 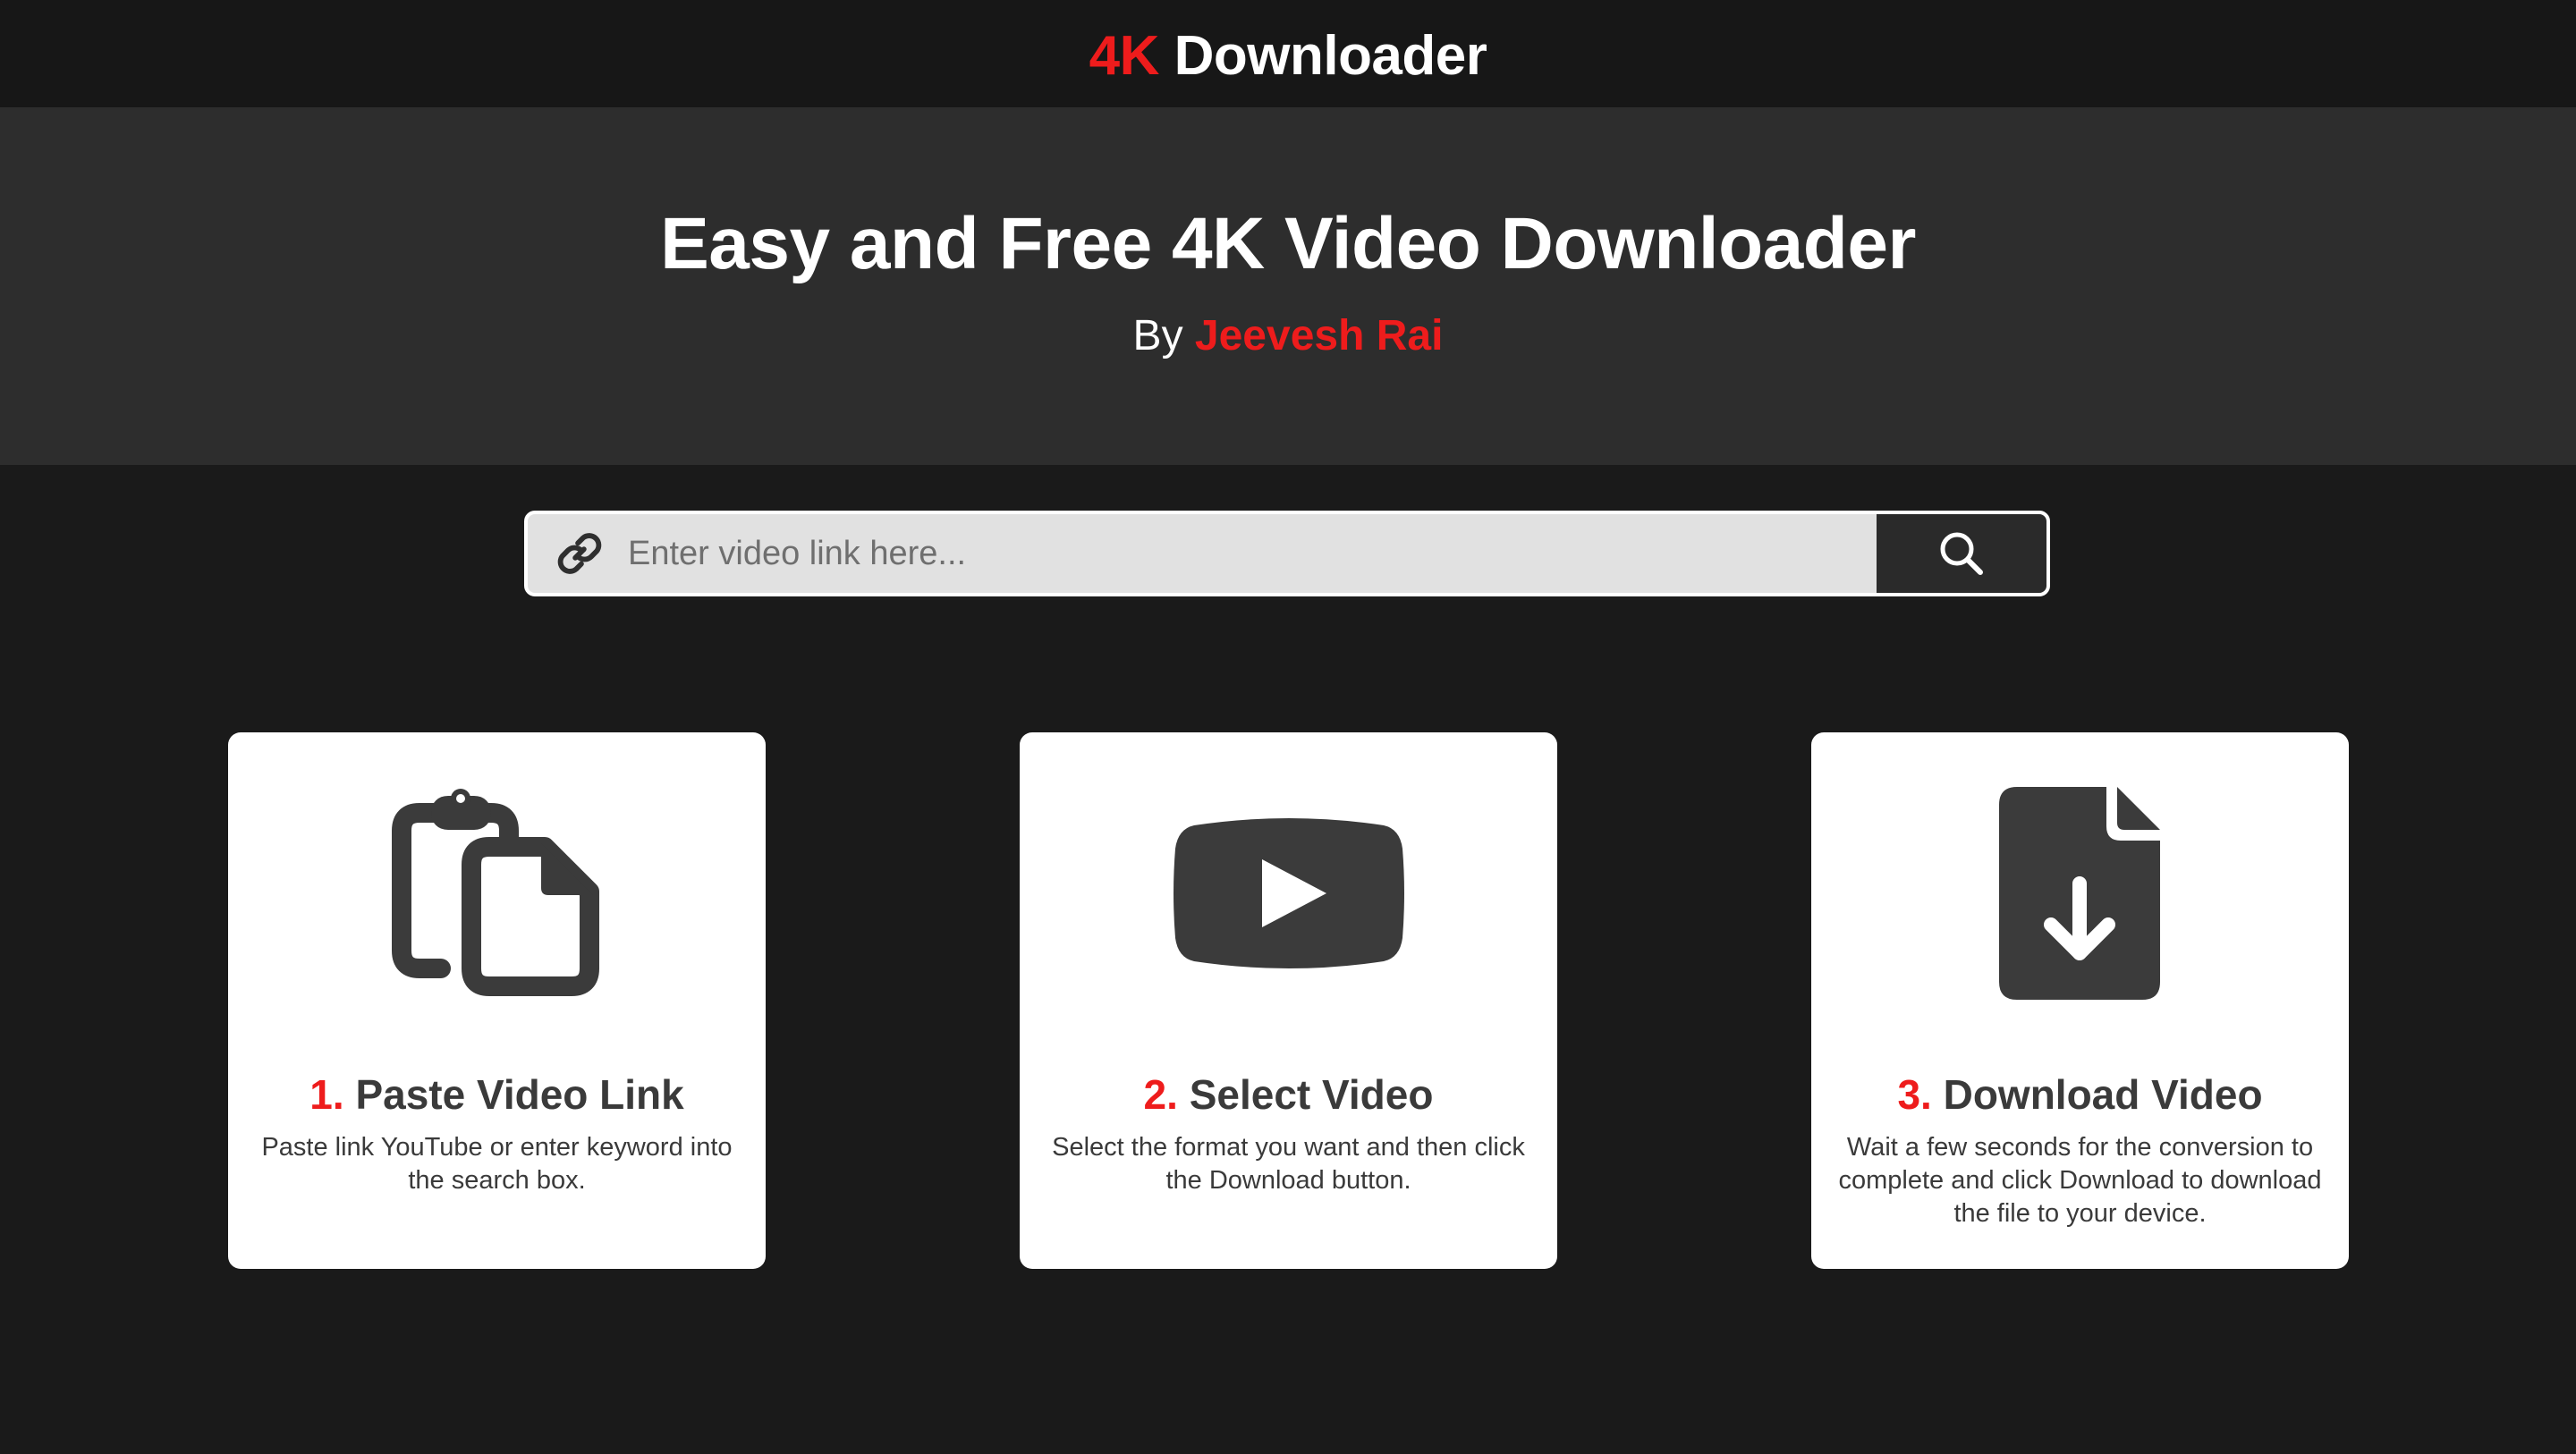 I want to click on brand-accent: 4K, so click(x=1124, y=56).